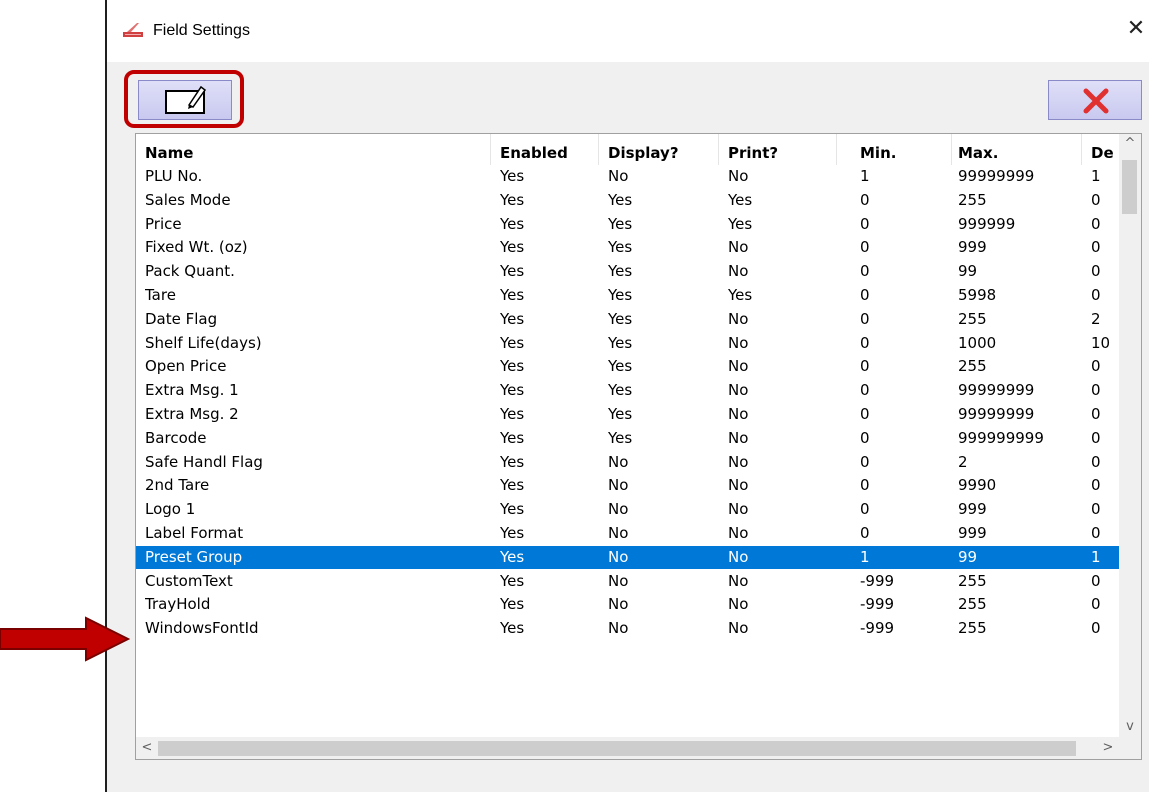  I want to click on cell-max: 9990, so click(977, 485).